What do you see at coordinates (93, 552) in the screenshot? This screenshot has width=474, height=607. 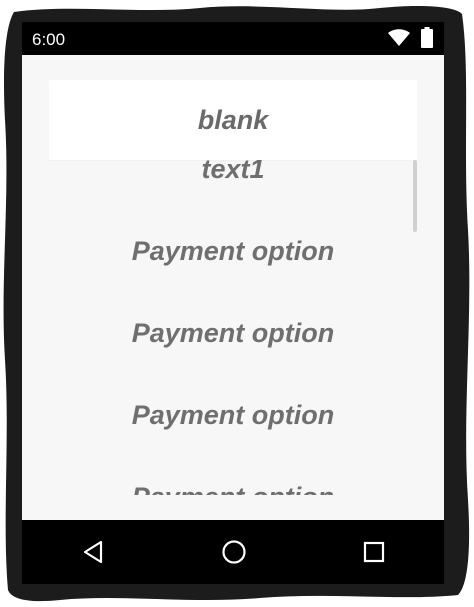 I see `back-icon` at bounding box center [93, 552].